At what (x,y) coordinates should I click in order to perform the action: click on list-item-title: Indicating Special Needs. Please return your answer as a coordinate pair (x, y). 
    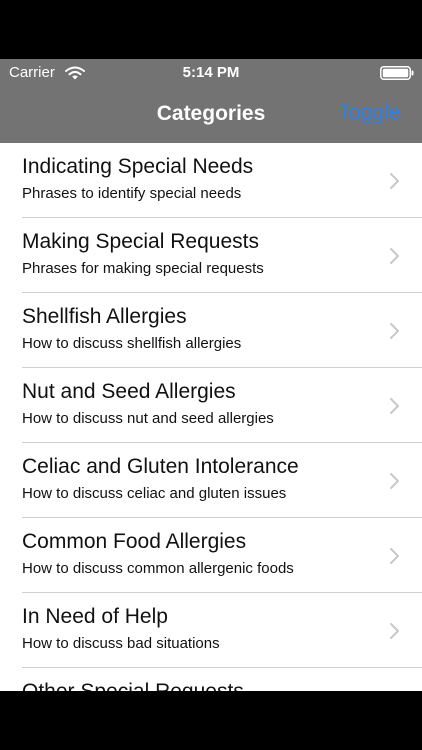
    Looking at the image, I should click on (138, 166).